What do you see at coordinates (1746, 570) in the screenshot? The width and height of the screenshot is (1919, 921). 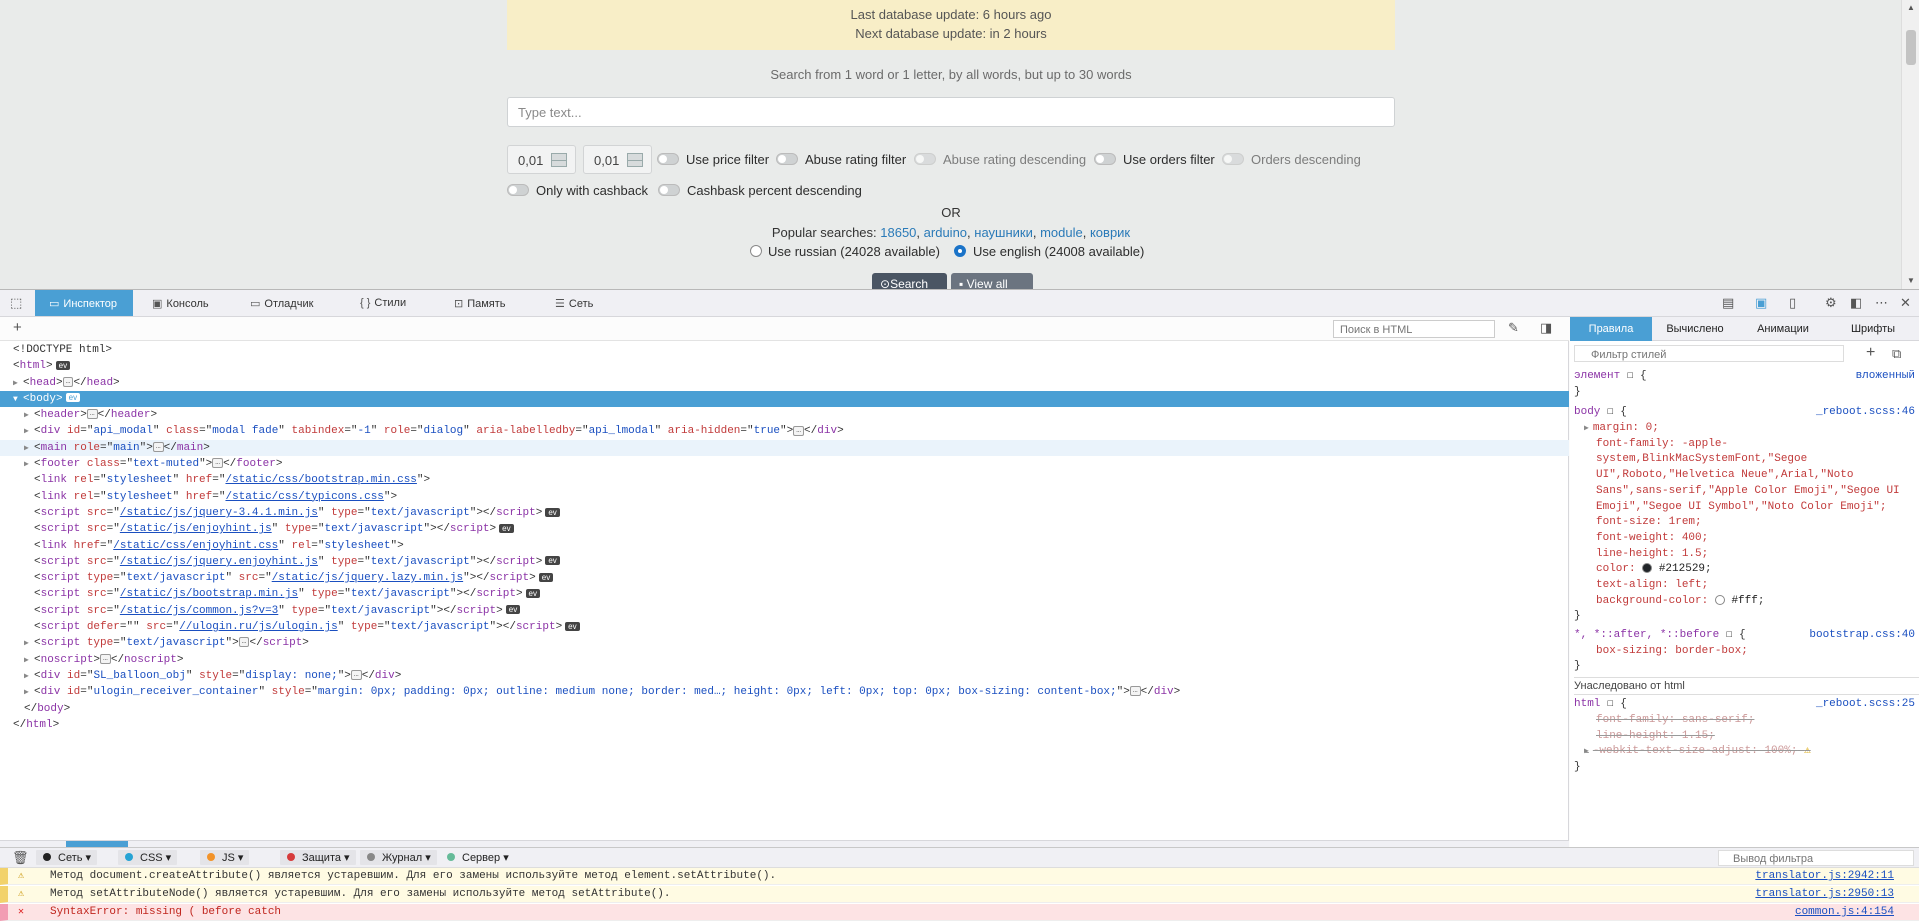 I see `css-property: color: #212529;` at bounding box center [1746, 570].